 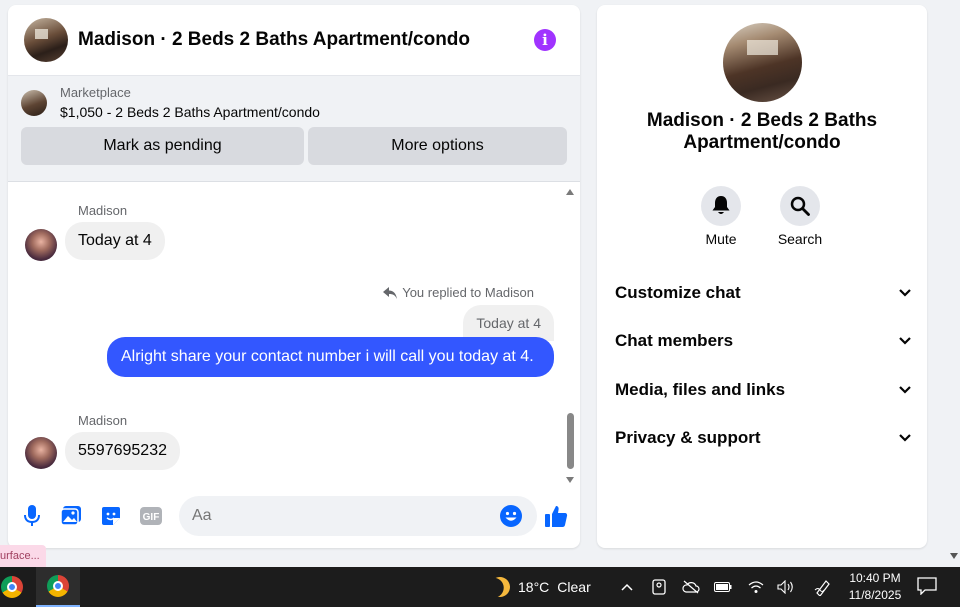 I want to click on weather-widget: 18°C Clear, so click(x=540, y=587).